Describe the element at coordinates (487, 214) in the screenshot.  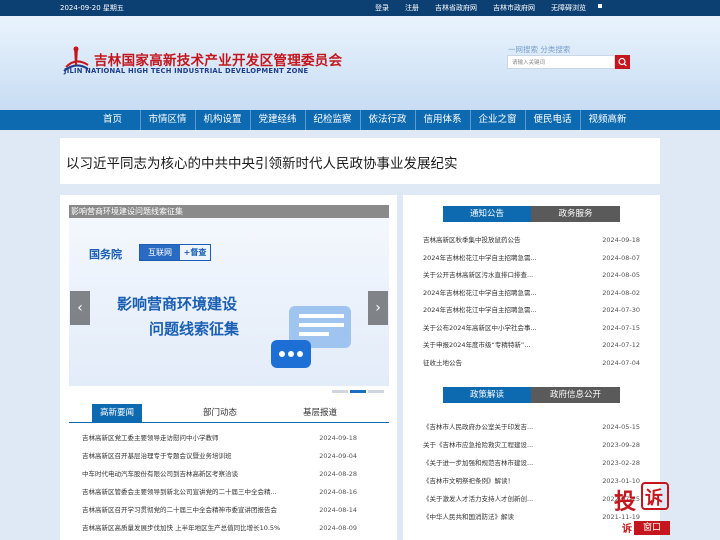
I see `tab-notice: 通知公告` at that location.